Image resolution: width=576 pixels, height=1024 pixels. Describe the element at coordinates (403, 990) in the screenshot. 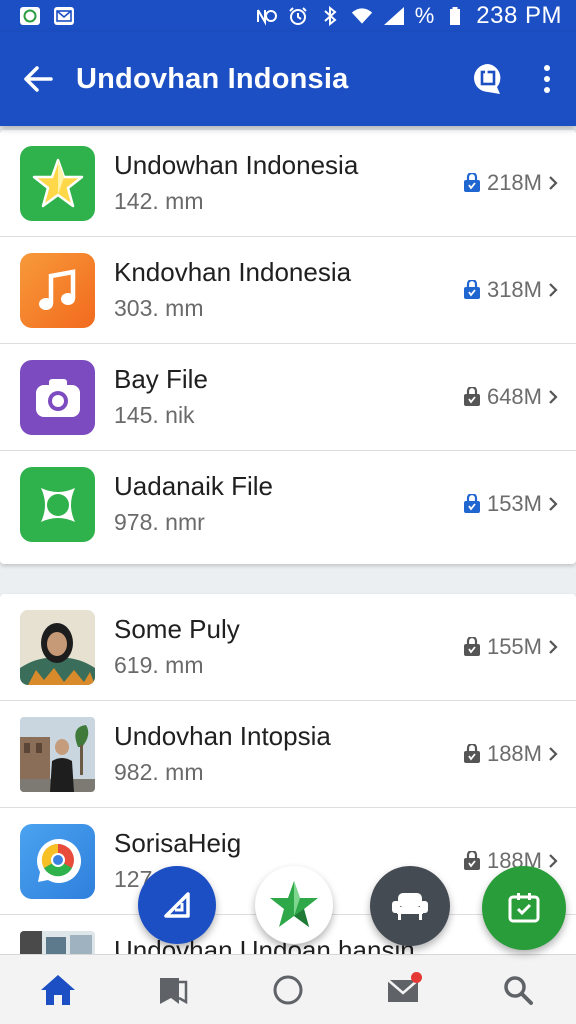

I see `nav-messages` at that location.